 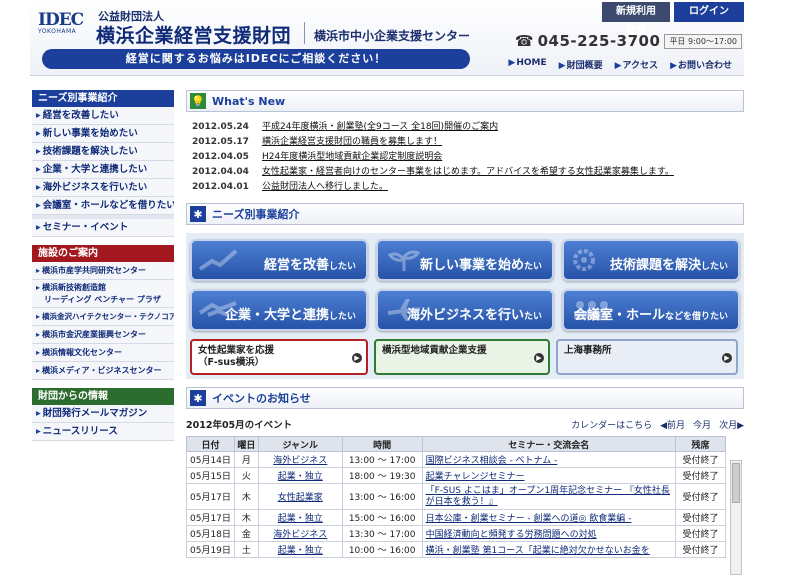 I want to click on event-title: 「F-SUS よこはま」オープン1周年記念セミナー 『女性社長が日本を救う！』, so click(x=549, y=496).